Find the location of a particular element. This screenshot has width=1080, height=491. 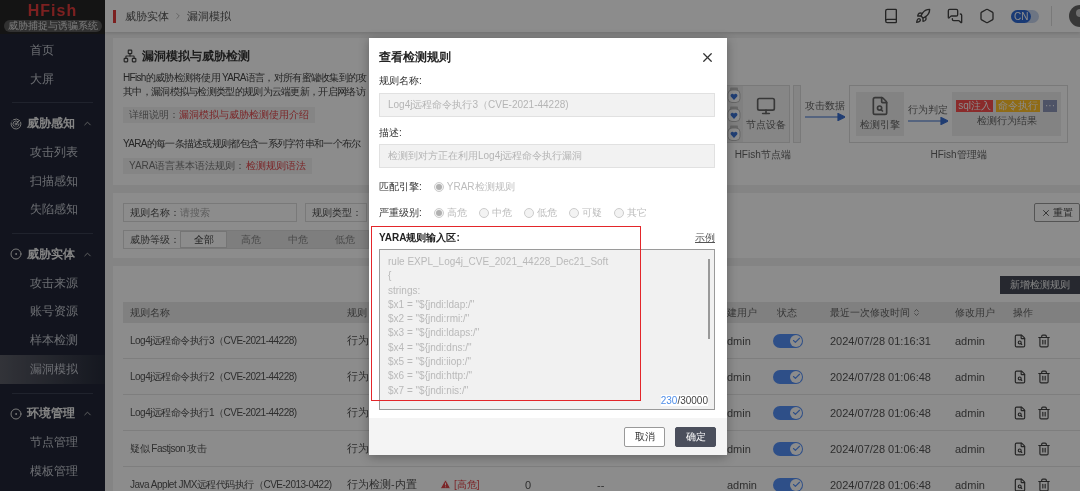

cancel-button: 取消 is located at coordinates (644, 436).